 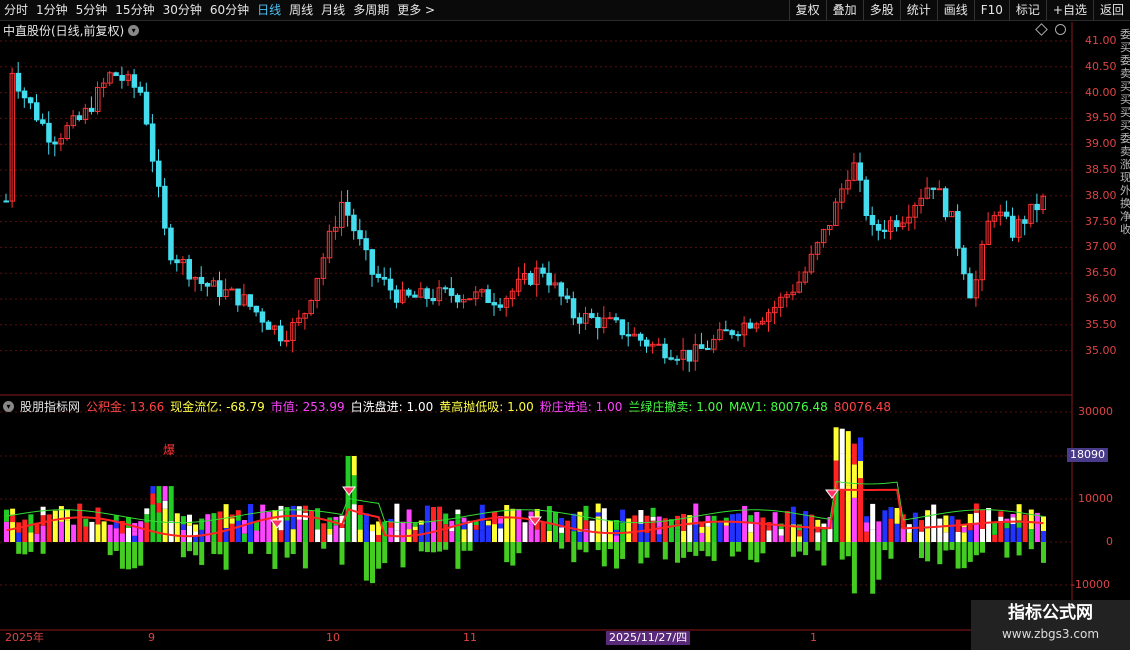 What do you see at coordinates (1101, 350) in the screenshot?
I see `price-tick-label: 35.00` at bounding box center [1101, 350].